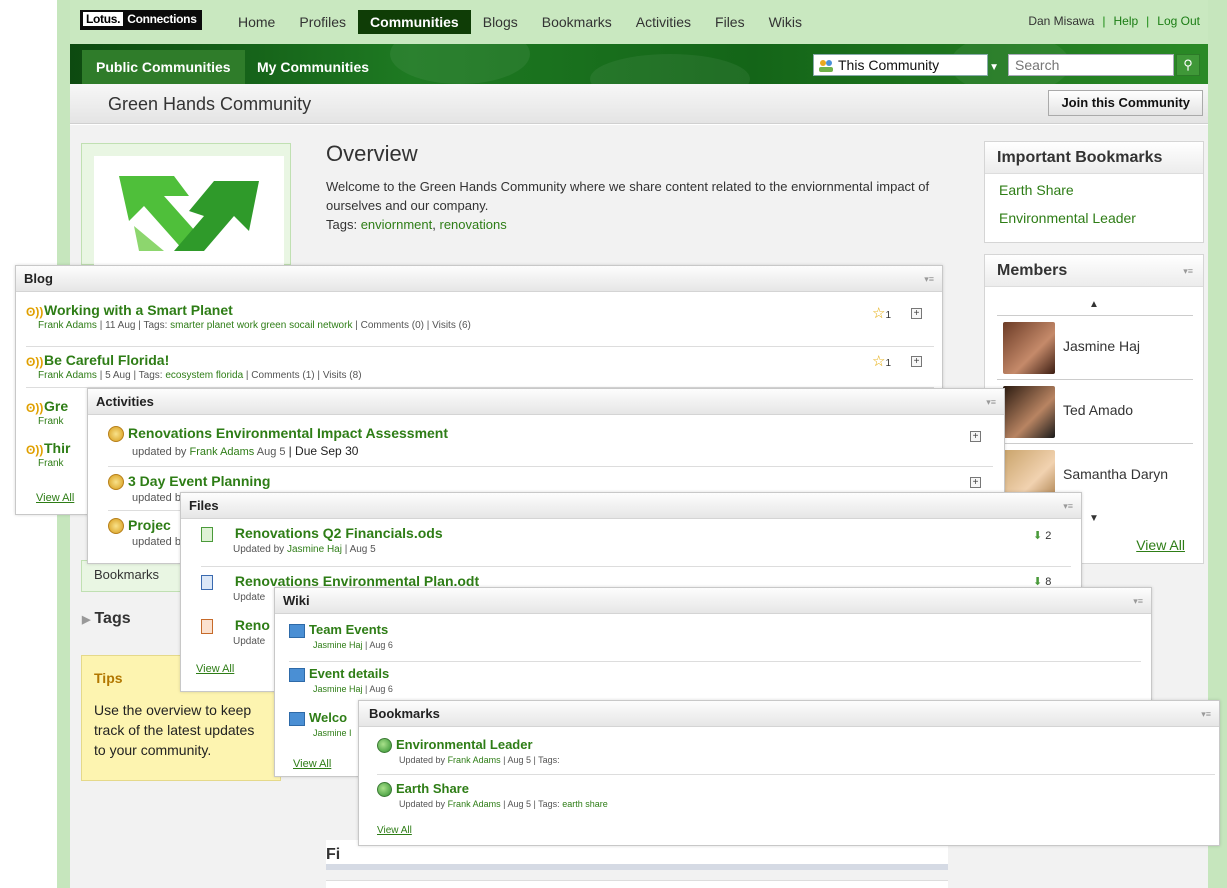  I want to click on nav-files: Files, so click(730, 22).